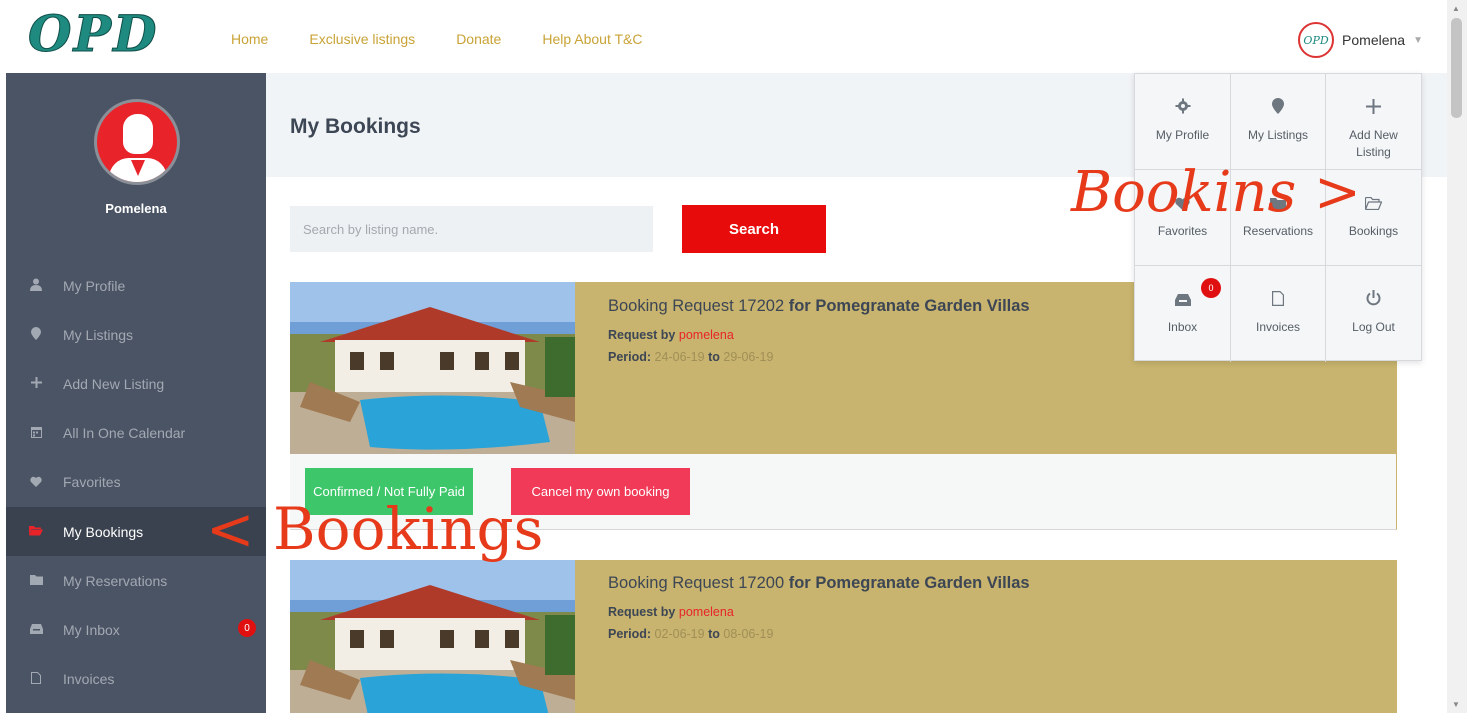 Image resolution: width=1467 pixels, height=713 pixels. I want to click on search-input, so click(471, 229).